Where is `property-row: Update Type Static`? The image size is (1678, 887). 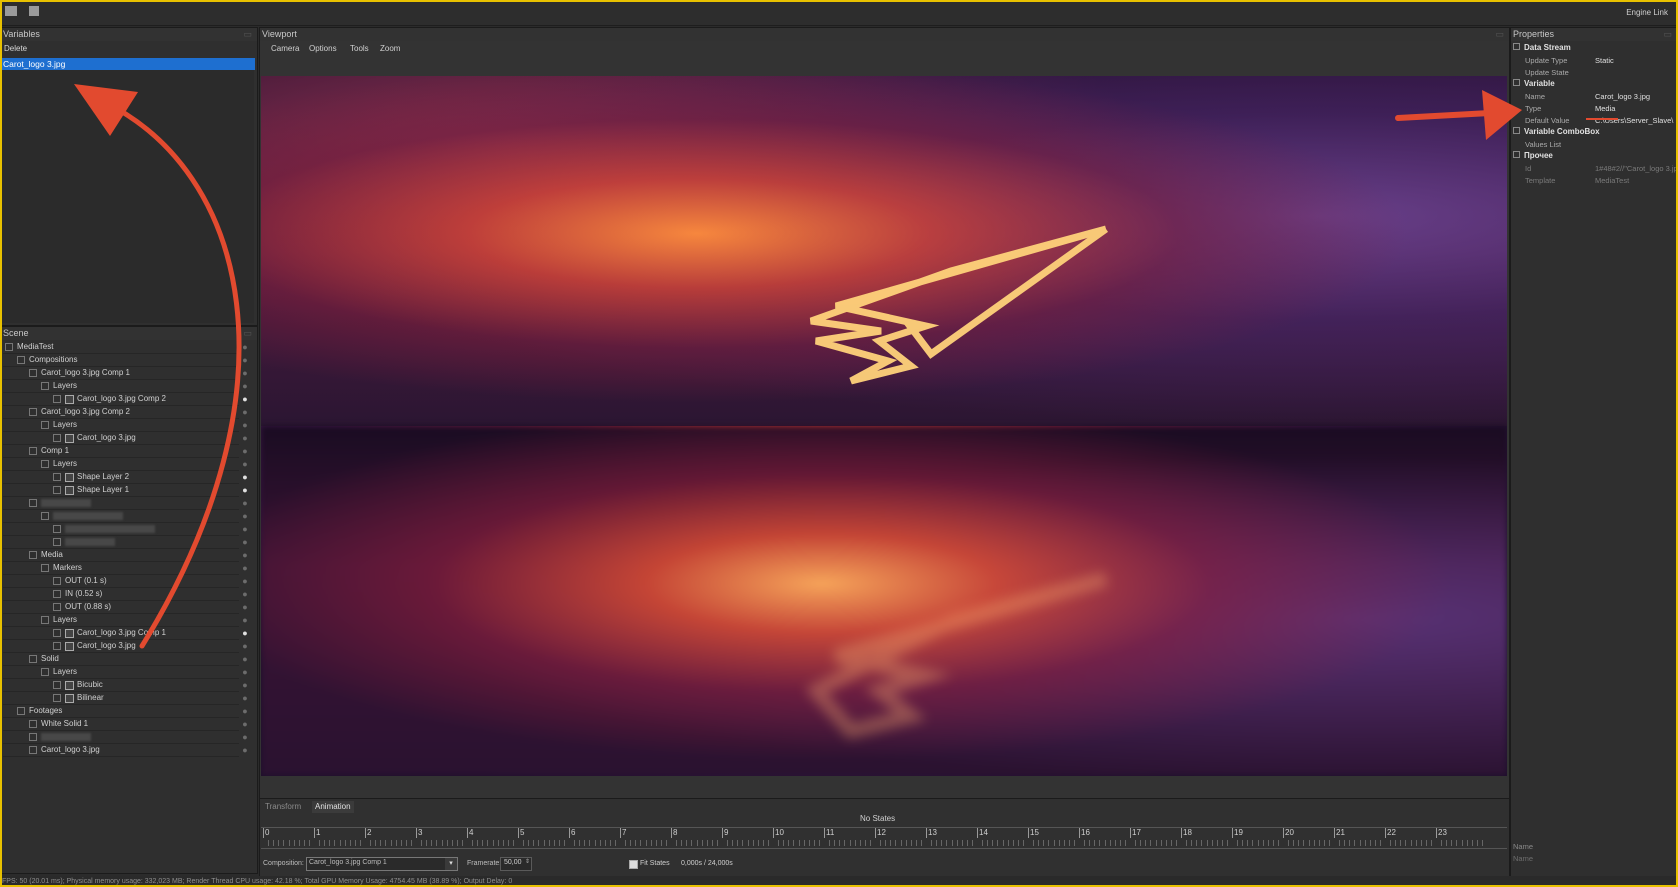
property-row: Update Type Static is located at coordinates (1595, 61).